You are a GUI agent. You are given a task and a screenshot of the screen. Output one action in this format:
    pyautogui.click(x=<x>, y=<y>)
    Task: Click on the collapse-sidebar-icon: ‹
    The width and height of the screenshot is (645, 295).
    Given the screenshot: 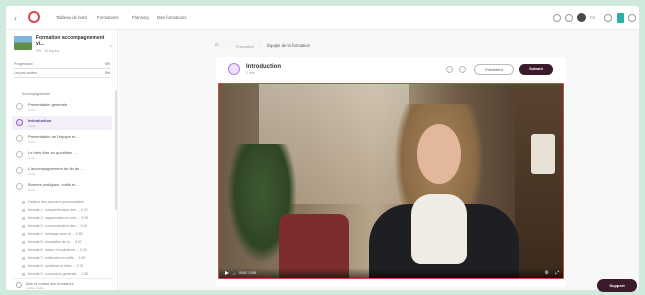 What is the action you would take?
    pyautogui.click(x=111, y=47)
    